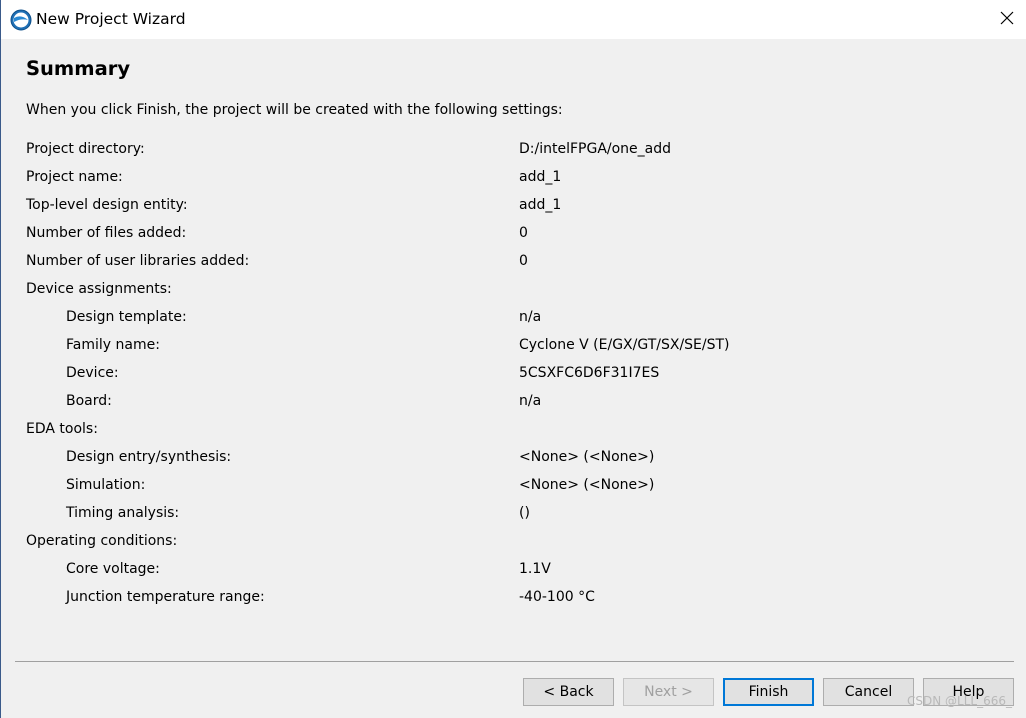 The width and height of the screenshot is (1026, 718). I want to click on setting-label: Family name:, so click(113, 345).